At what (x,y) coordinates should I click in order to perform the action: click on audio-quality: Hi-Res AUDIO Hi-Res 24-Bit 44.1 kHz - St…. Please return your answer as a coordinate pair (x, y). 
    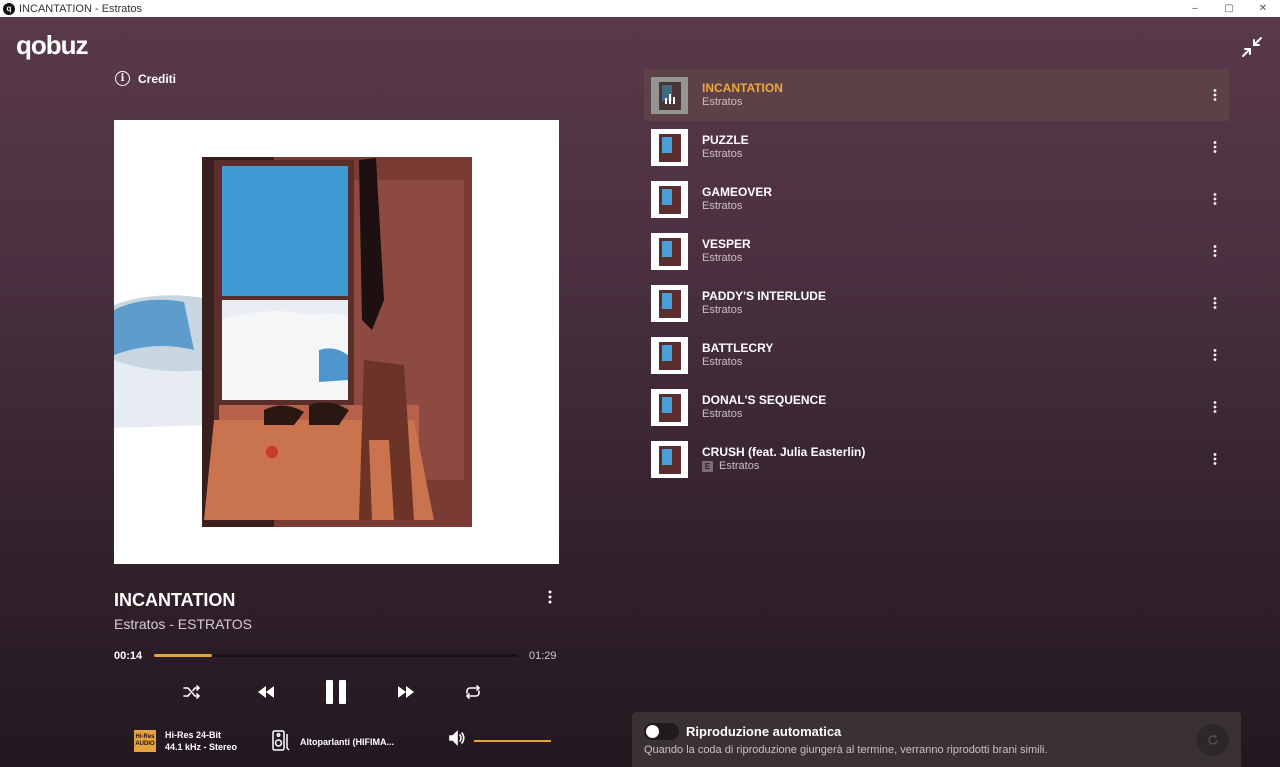
    Looking at the image, I should click on (185, 741).